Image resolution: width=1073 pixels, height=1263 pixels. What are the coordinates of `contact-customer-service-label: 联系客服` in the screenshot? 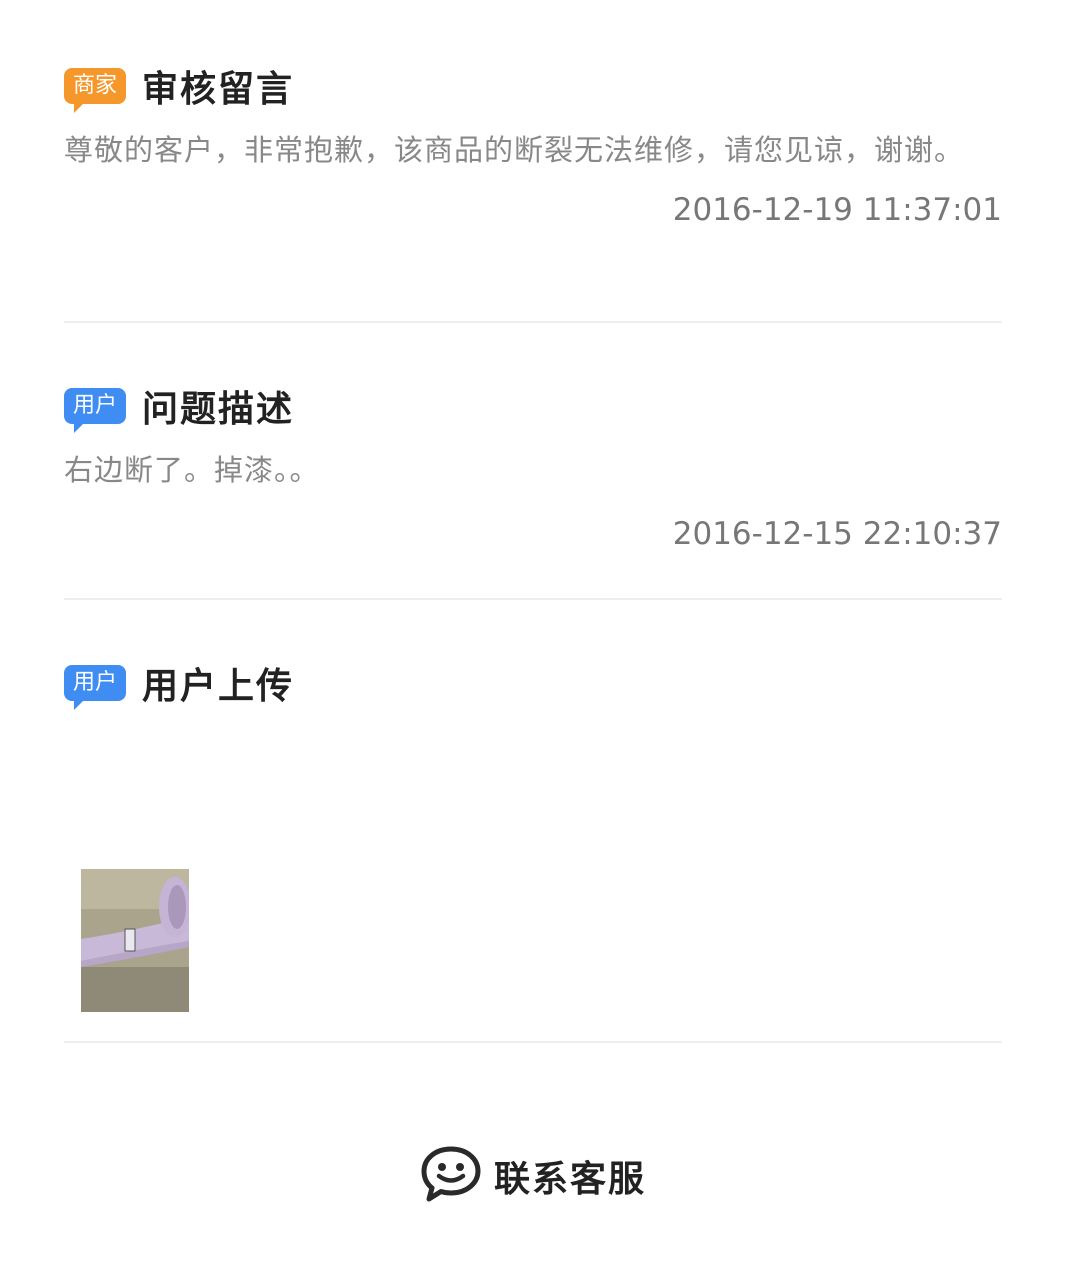 It's located at (570, 1179).